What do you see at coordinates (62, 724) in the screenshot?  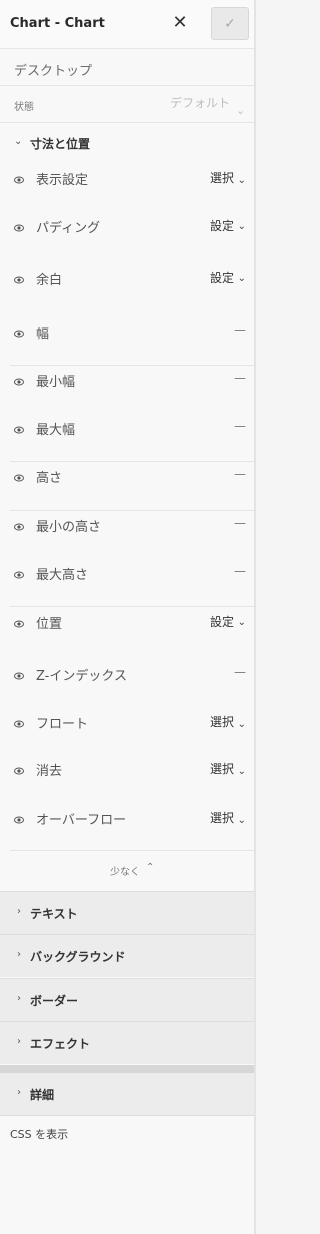 I see `row-label: フロート` at bounding box center [62, 724].